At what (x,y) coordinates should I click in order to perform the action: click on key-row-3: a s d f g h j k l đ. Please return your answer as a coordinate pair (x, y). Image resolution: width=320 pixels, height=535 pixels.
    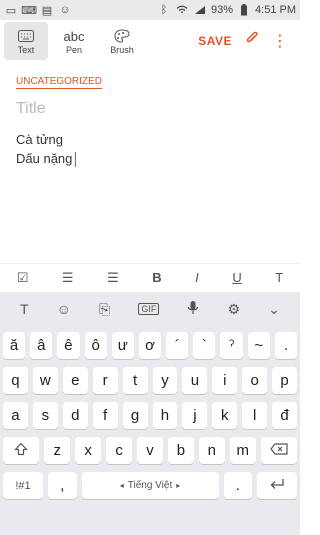
    Looking at the image, I should click on (150, 415).